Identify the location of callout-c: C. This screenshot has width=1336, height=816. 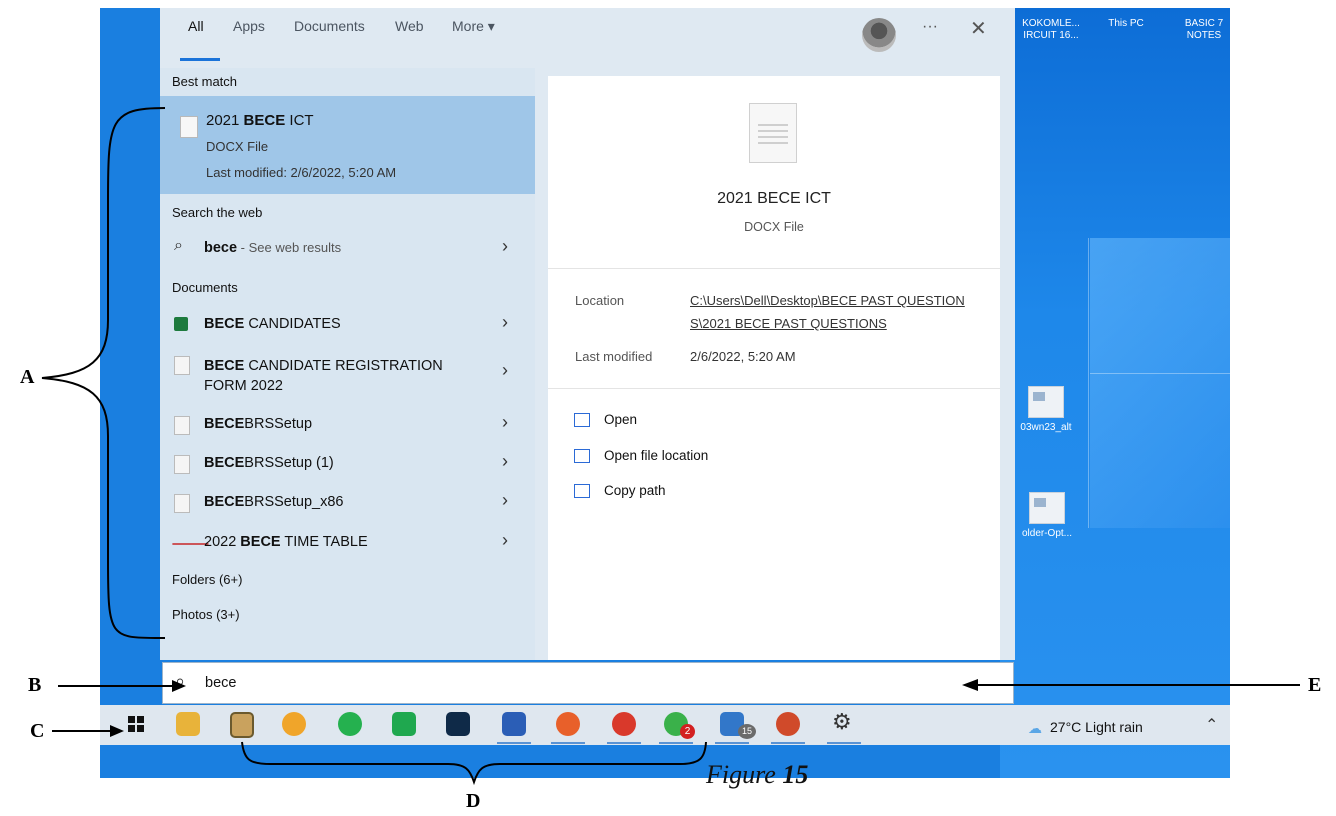
(37, 731).